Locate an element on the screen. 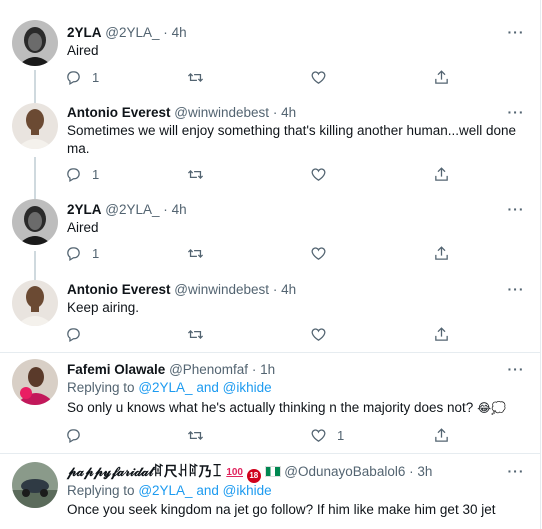 The height and width of the screenshot is (529, 542). like-count: 1 is located at coordinates (341, 435).